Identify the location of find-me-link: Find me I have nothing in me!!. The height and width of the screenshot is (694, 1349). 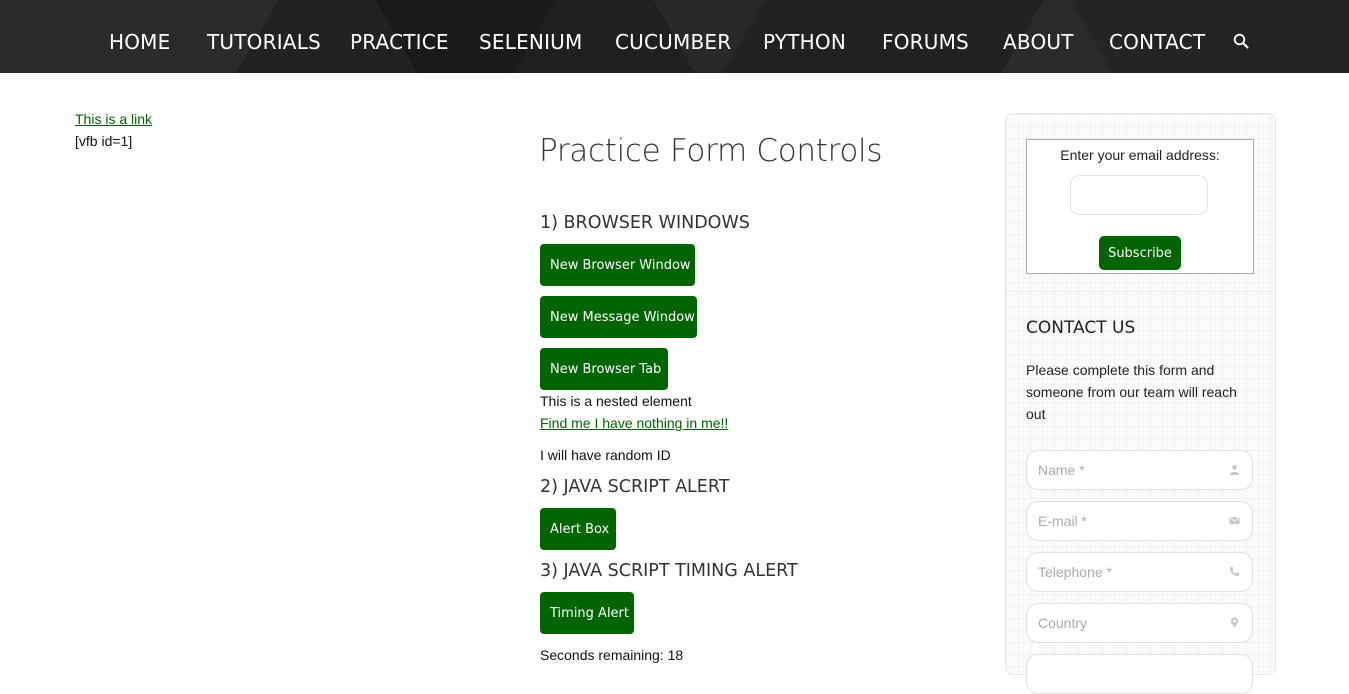
(634, 423).